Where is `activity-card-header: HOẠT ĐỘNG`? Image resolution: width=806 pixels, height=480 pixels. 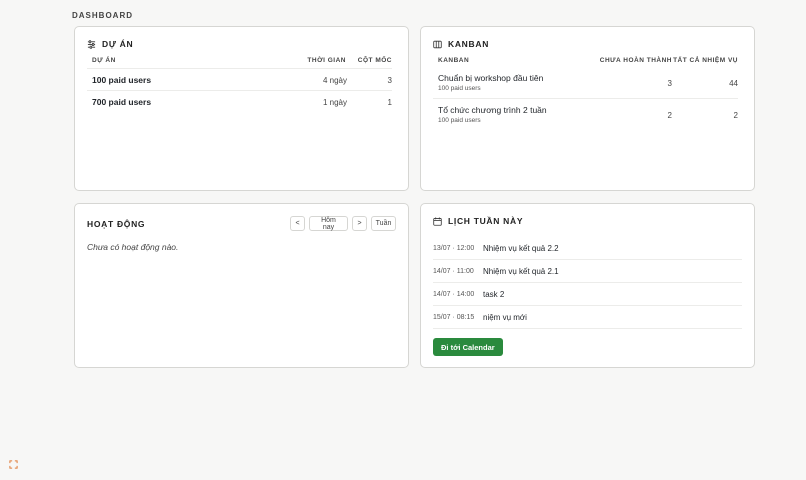
activity-card-header: HOẠT ĐỘNG is located at coordinates (116, 224).